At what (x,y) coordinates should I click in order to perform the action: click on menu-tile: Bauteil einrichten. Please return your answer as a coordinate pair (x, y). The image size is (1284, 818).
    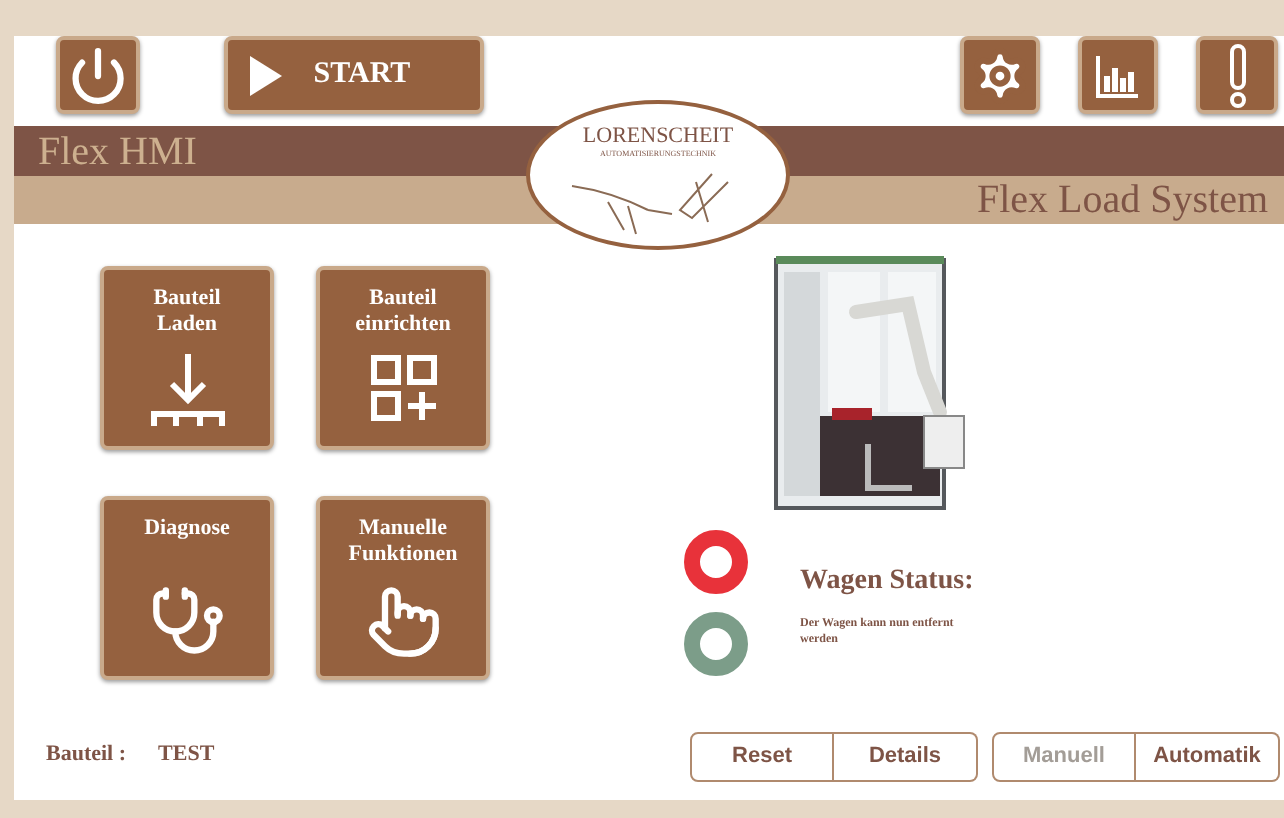
    Looking at the image, I should click on (403, 358).